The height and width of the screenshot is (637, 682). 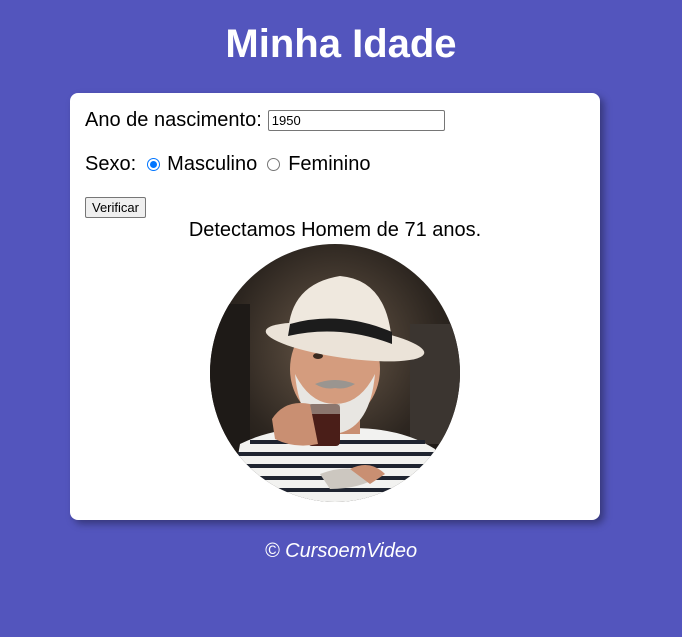 What do you see at coordinates (212, 164) in the screenshot?
I see `radio-masculino-label: Masculino` at bounding box center [212, 164].